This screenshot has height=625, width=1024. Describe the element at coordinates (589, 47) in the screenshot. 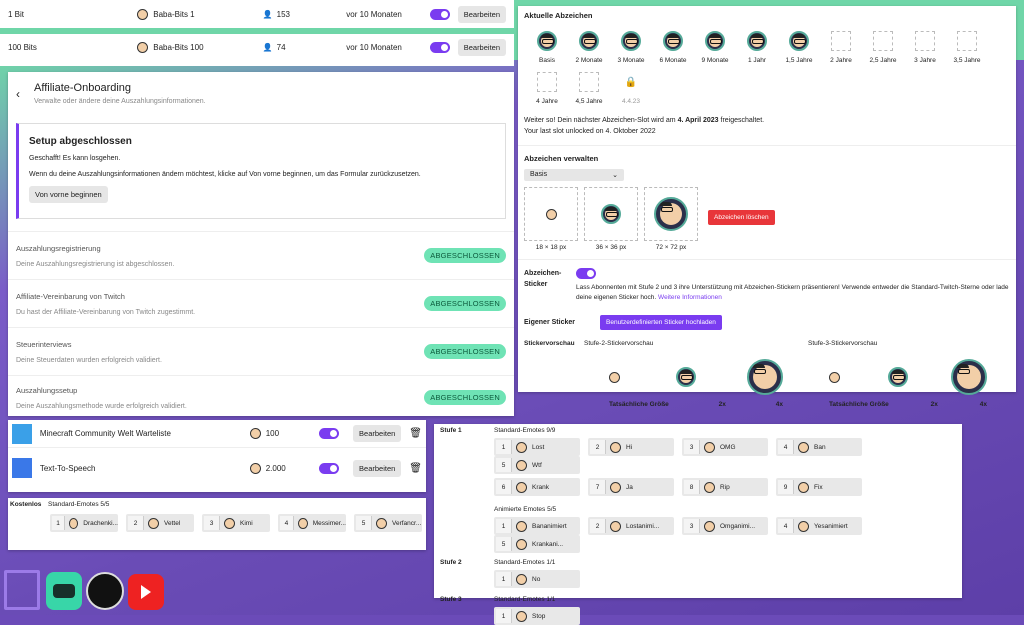

I see `badge-slot: 2 Monate` at that location.